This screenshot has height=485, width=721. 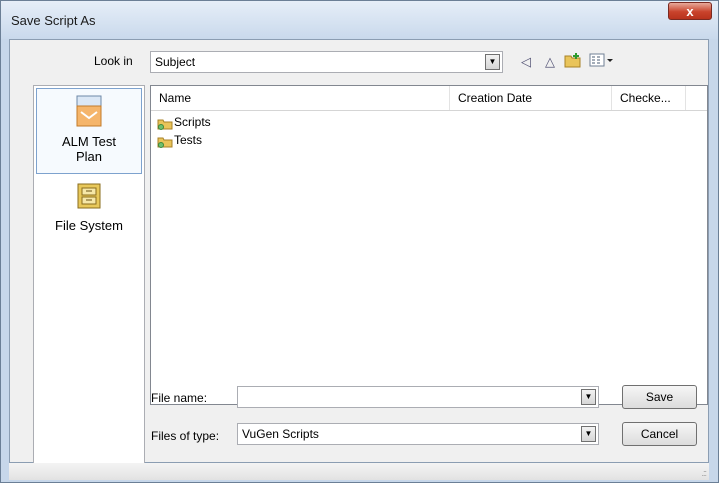 What do you see at coordinates (550, 62) in the screenshot?
I see `up-folder-icon: △` at bounding box center [550, 62].